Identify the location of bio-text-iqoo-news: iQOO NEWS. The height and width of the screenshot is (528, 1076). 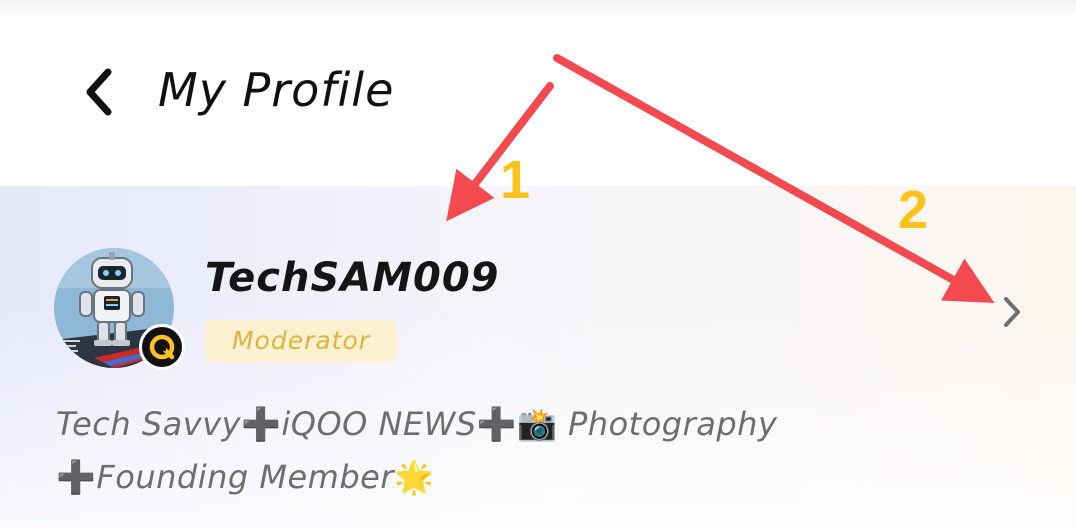
(379, 424).